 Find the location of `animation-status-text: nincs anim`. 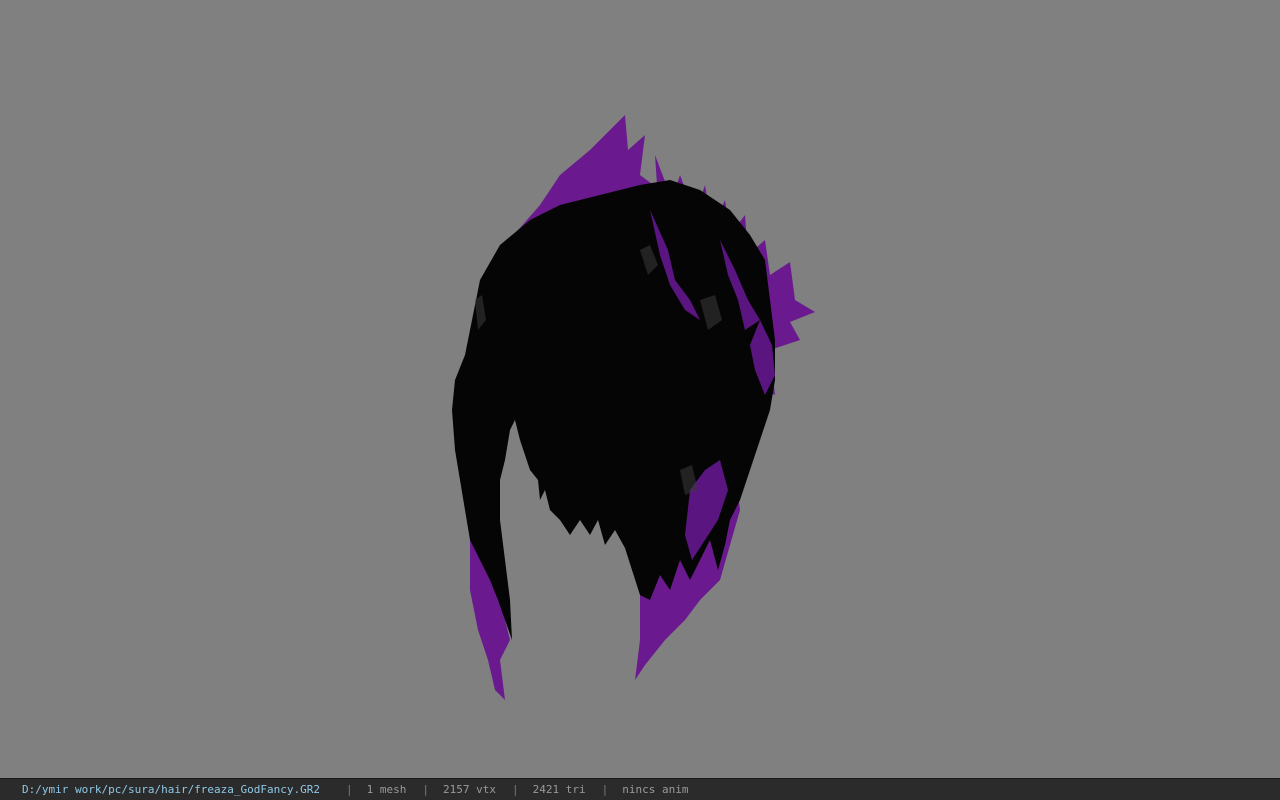

animation-status-text: nincs anim is located at coordinates (655, 789).